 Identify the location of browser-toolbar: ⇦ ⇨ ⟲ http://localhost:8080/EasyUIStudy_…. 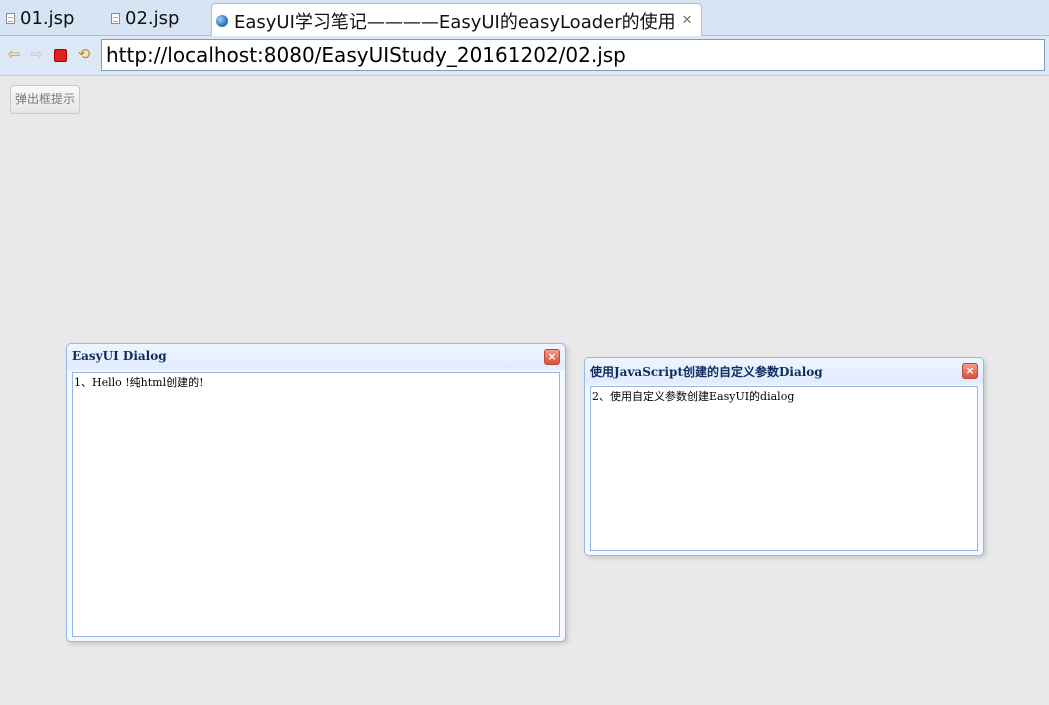
(524, 56).